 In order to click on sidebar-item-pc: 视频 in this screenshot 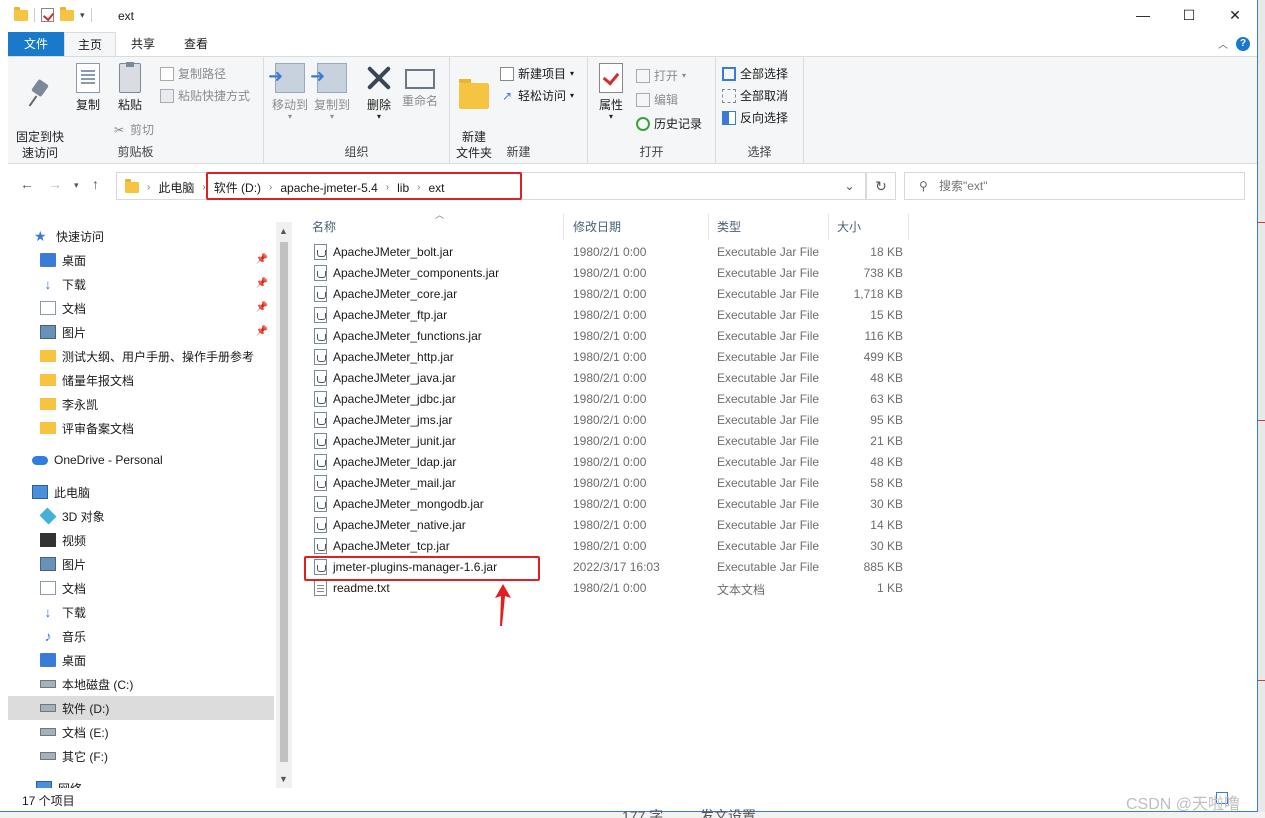, I will do `click(141, 540)`.